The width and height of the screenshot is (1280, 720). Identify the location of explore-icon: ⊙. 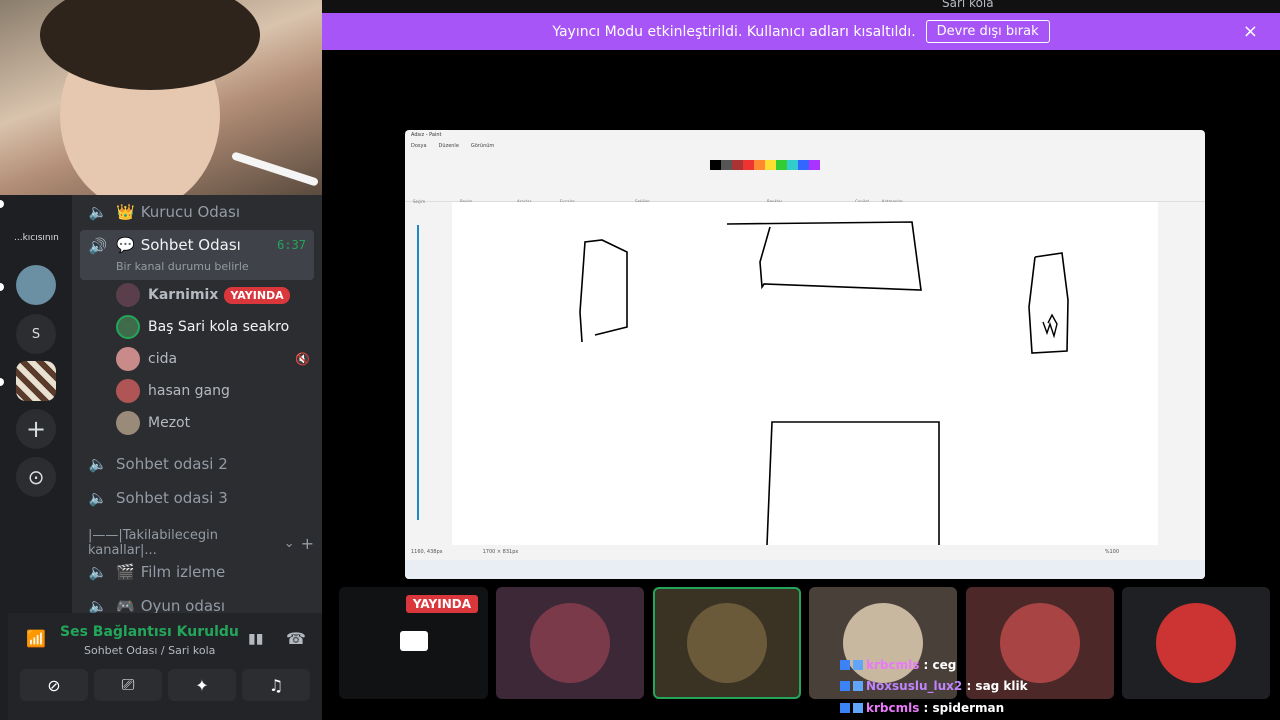
(36, 477).